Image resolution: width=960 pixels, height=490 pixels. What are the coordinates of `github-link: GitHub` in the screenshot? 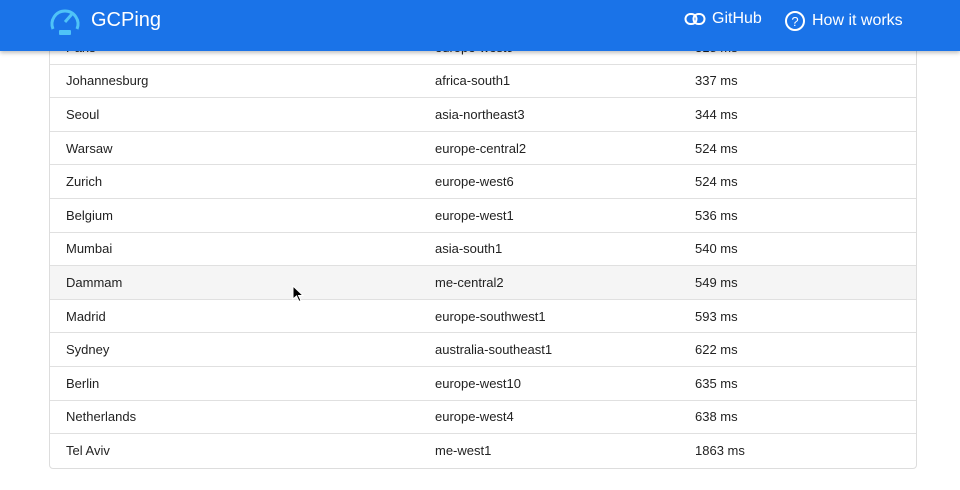 It's located at (723, 19).